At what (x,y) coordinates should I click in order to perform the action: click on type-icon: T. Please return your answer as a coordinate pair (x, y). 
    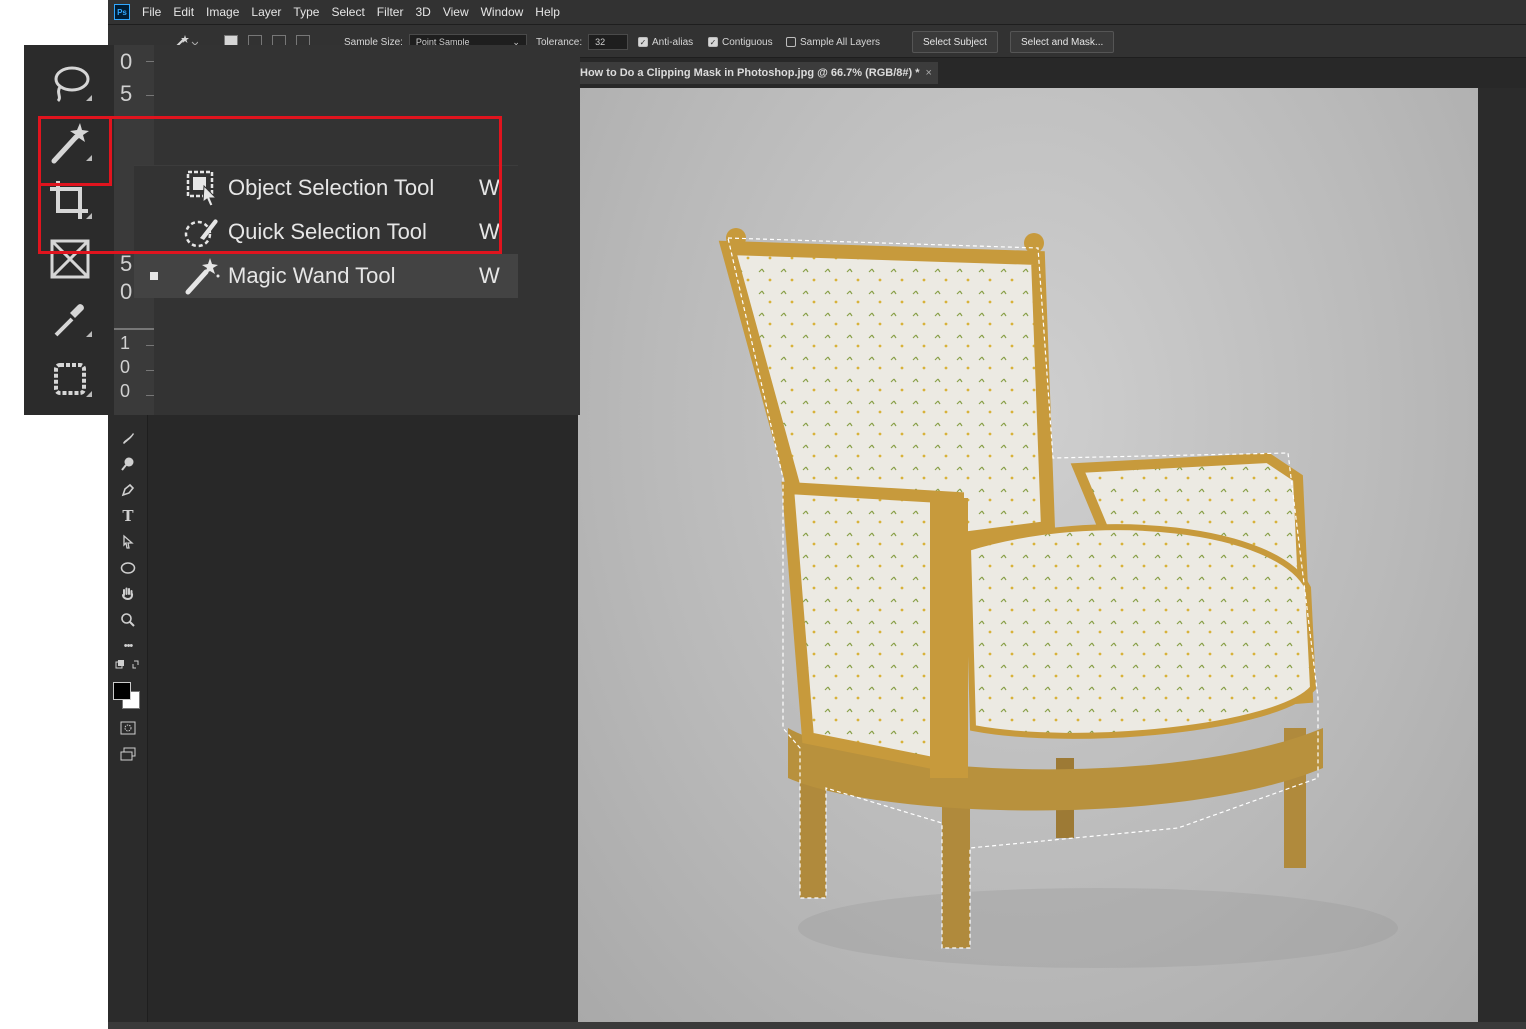
    Looking at the image, I should click on (128, 516).